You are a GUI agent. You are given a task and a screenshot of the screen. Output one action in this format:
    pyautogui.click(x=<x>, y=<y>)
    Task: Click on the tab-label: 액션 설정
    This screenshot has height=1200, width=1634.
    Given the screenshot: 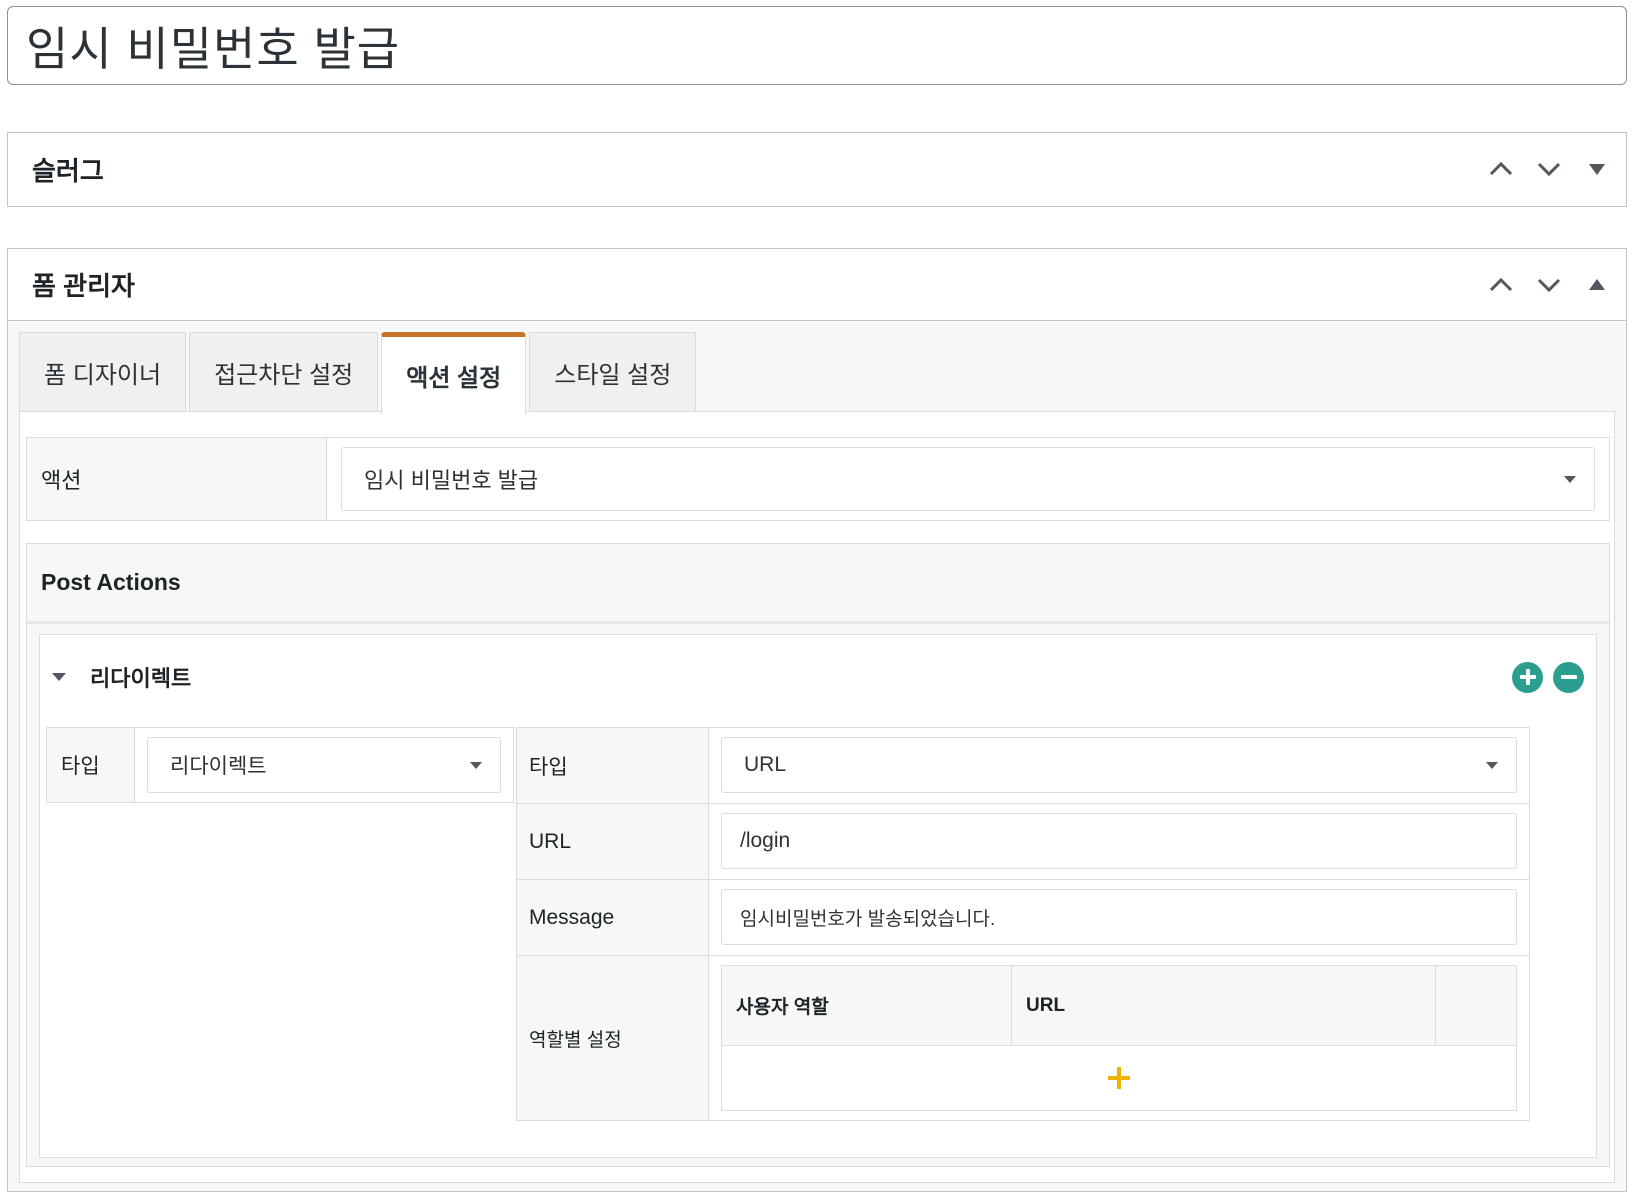 What is the action you would take?
    pyautogui.click(x=454, y=378)
    